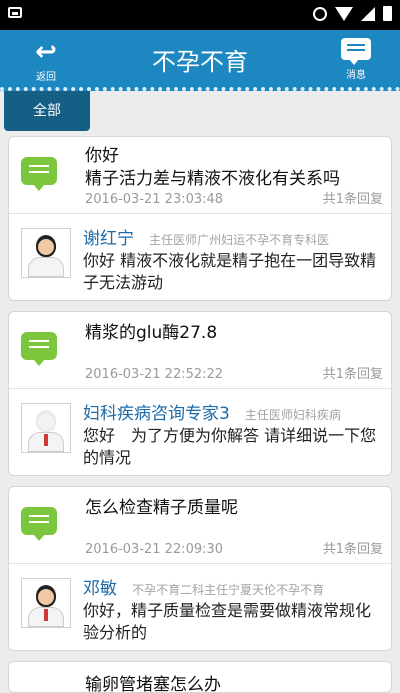  What do you see at coordinates (200, 15) in the screenshot?
I see `status-bar` at bounding box center [200, 15].